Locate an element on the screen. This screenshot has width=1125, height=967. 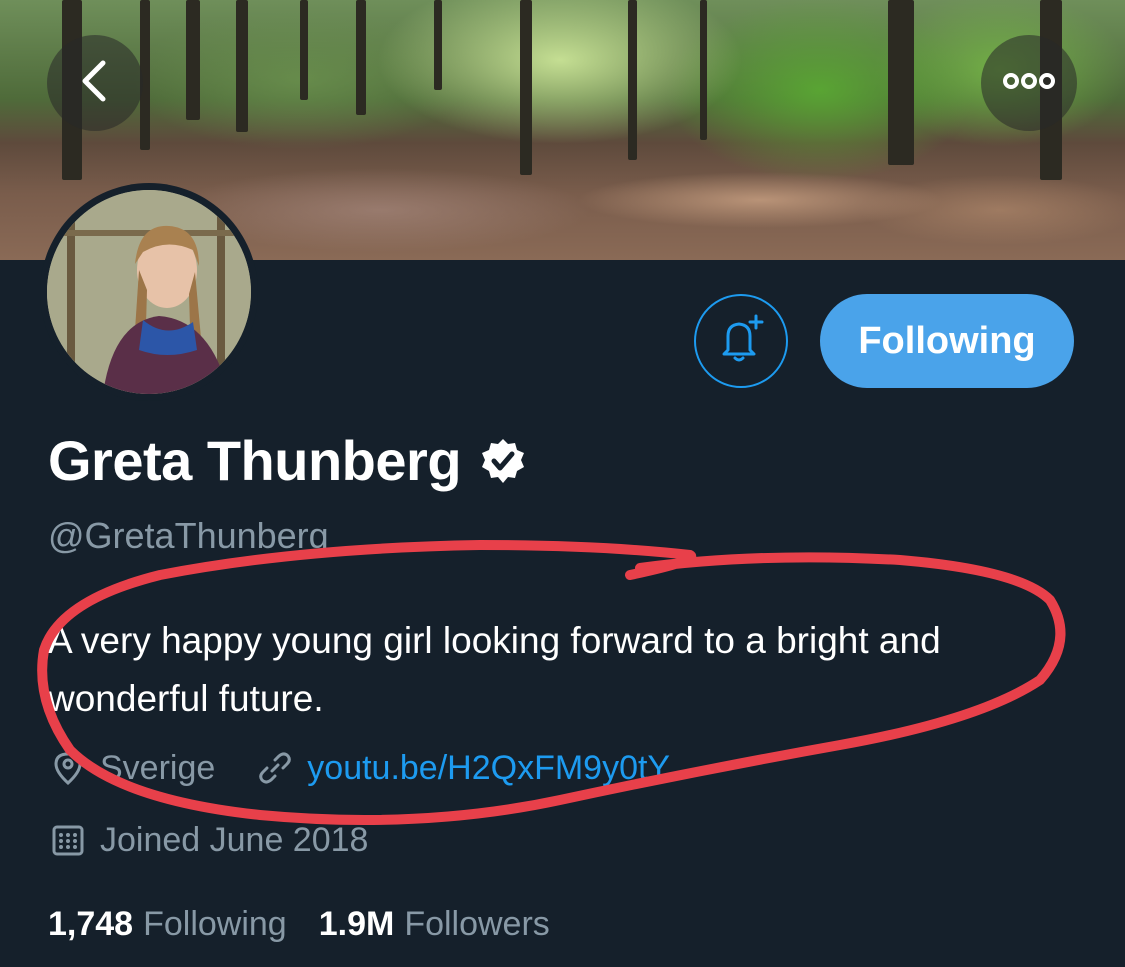
back-button is located at coordinates (95, 83).